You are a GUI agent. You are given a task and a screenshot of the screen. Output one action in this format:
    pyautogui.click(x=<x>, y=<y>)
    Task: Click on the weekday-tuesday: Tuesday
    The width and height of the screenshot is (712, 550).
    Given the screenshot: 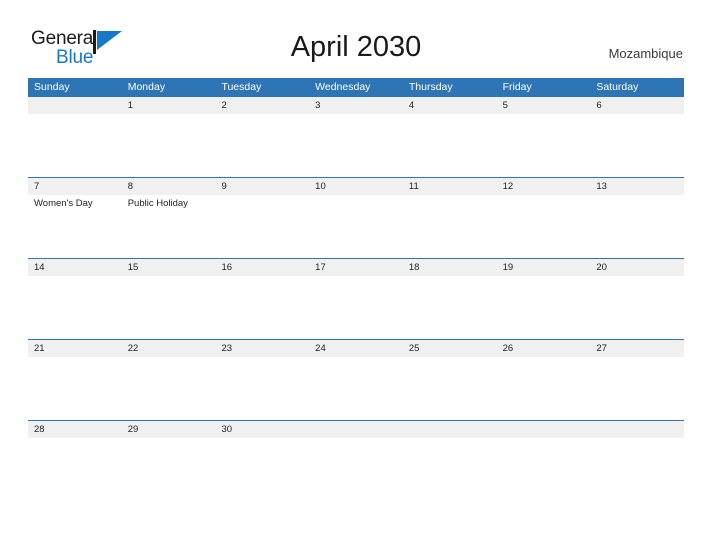 What is the action you would take?
    pyautogui.click(x=241, y=87)
    